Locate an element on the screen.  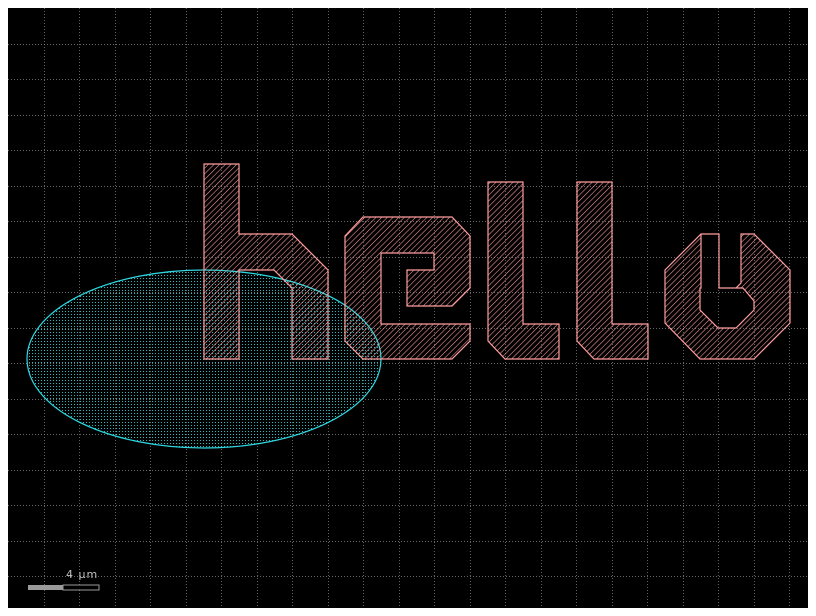
letter-e is located at coordinates (407, 288).